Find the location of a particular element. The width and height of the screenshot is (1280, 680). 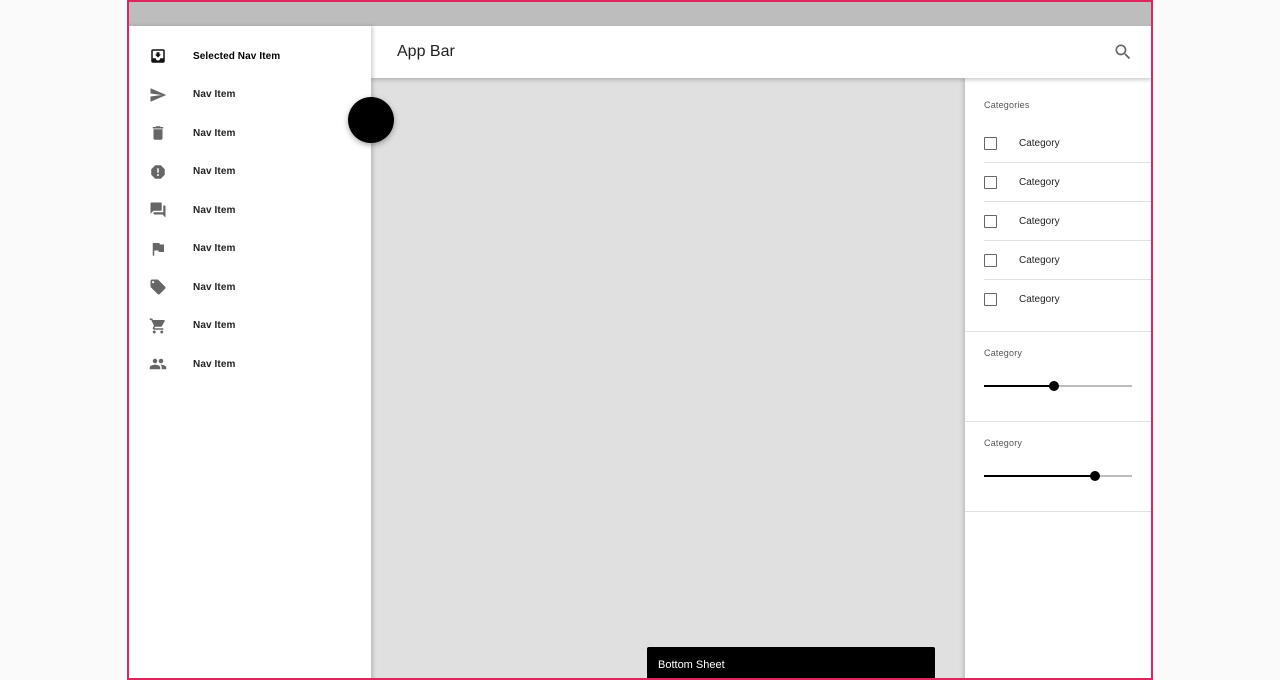

nav-item-label-tag: Nav Item is located at coordinates (250, 287).